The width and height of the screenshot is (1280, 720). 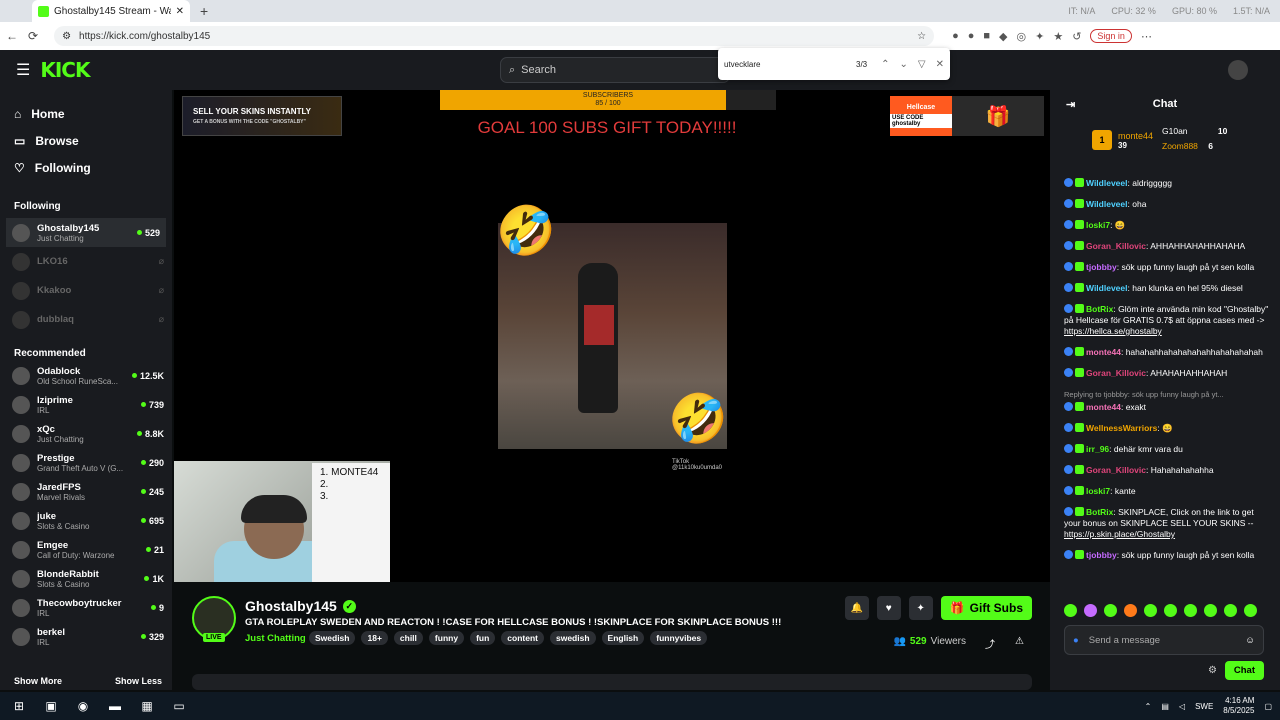 What do you see at coordinates (33, 36) in the screenshot?
I see `reload-icon: ⟳` at bounding box center [33, 36].